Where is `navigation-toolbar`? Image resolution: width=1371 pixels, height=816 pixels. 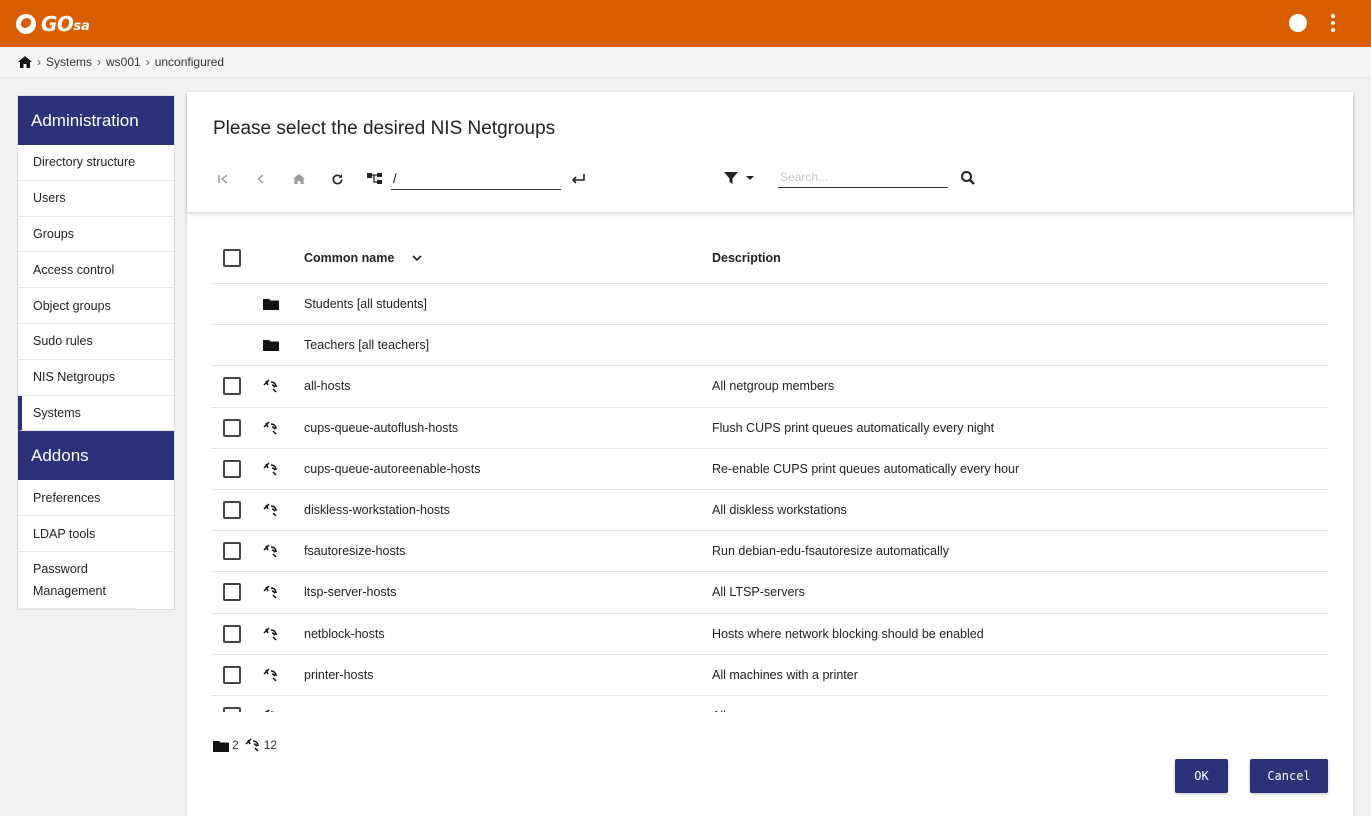
navigation-toolbar is located at coordinates (400, 179).